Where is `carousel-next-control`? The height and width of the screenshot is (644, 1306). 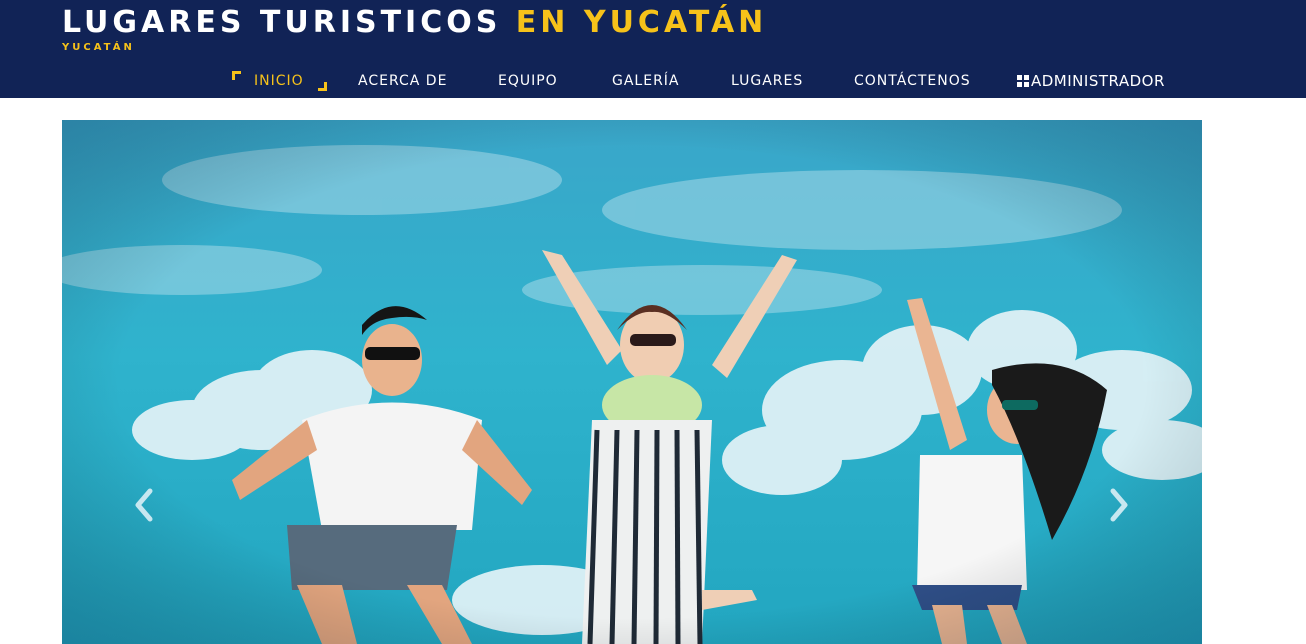
carousel-next-control is located at coordinates (1118, 505).